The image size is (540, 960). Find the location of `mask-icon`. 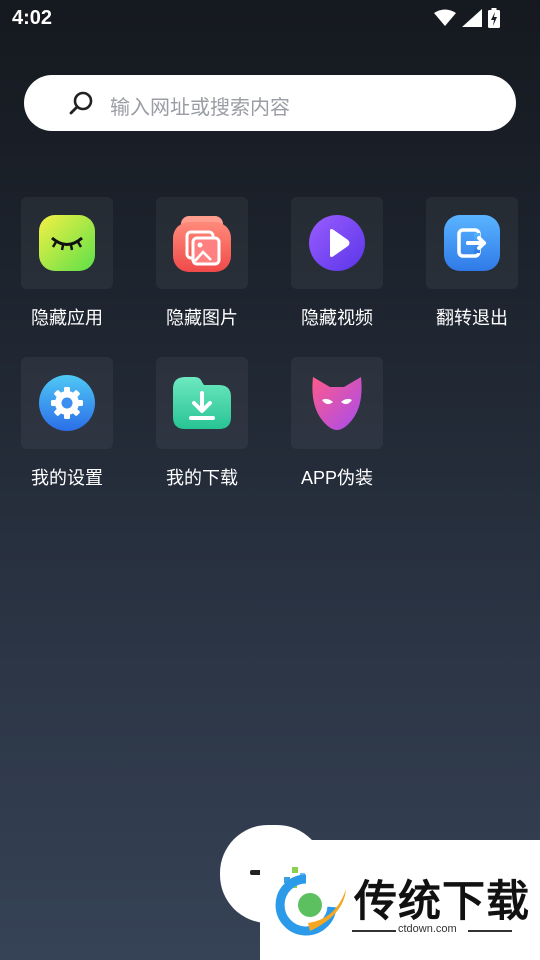

mask-icon is located at coordinates (337, 403).